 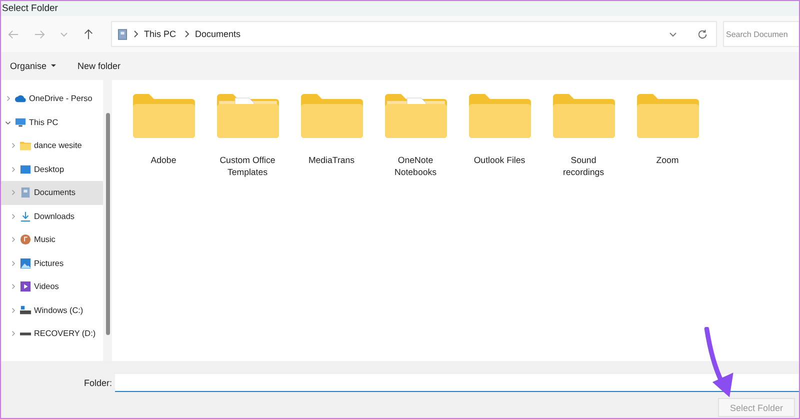 What do you see at coordinates (414, 34) in the screenshot?
I see `address-bar: This PC Documents` at bounding box center [414, 34].